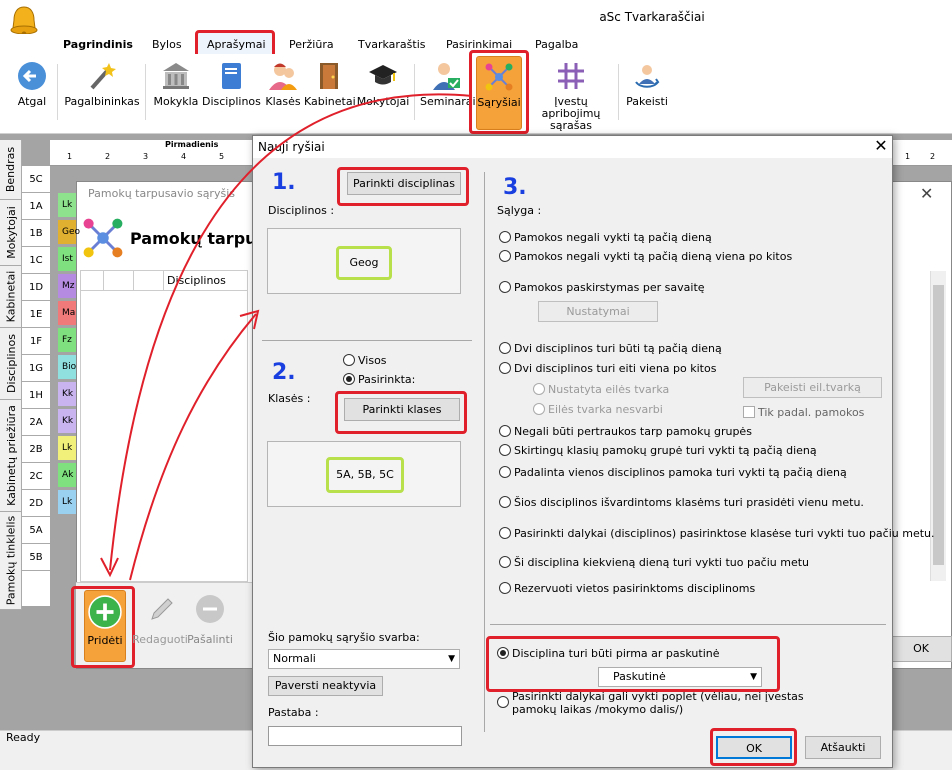 The height and width of the screenshot is (770, 952). Describe the element at coordinates (36, 503) in the screenshot. I see `row-label: 2D` at that location.